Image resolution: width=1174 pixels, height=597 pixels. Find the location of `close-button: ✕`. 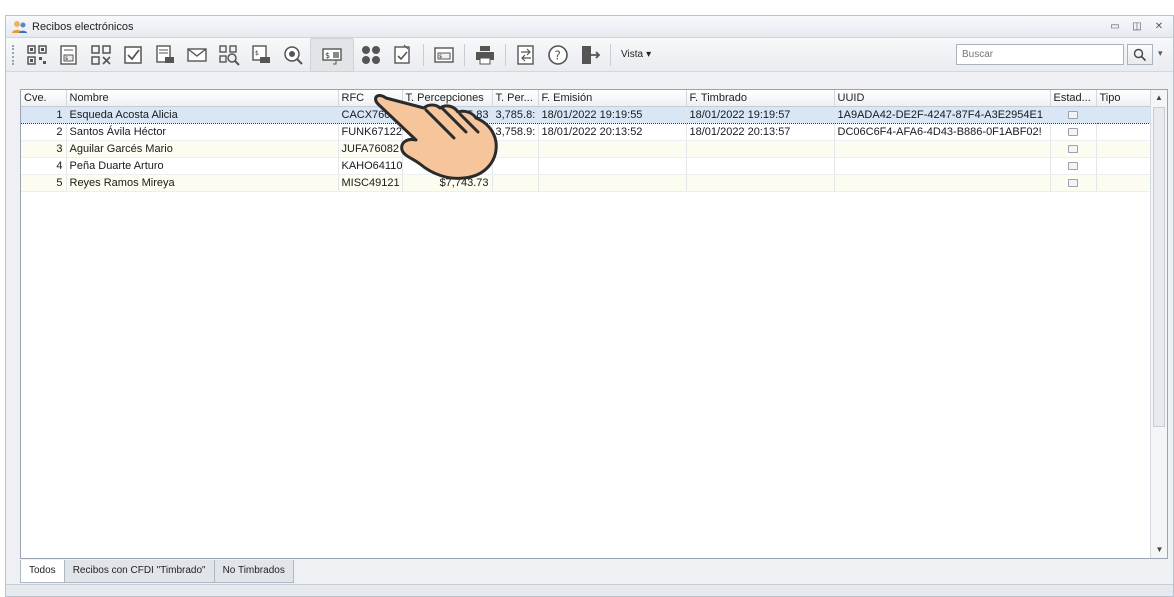

close-button: ✕ is located at coordinates (1159, 27).